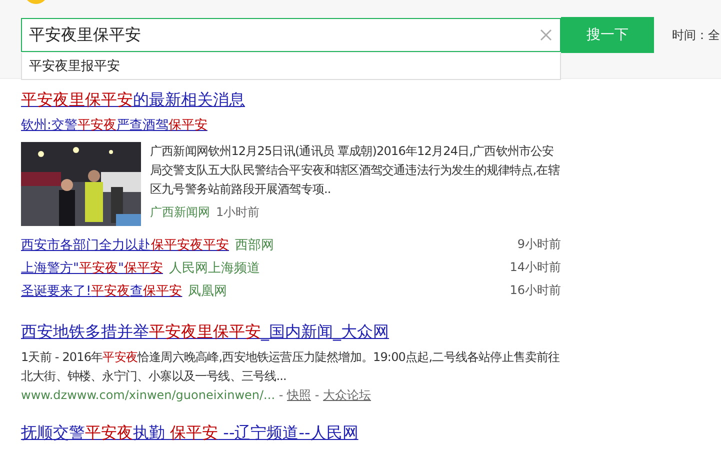 Image resolution: width=721 pixels, height=456 pixels. I want to click on news-time: 1小时前, so click(238, 212).